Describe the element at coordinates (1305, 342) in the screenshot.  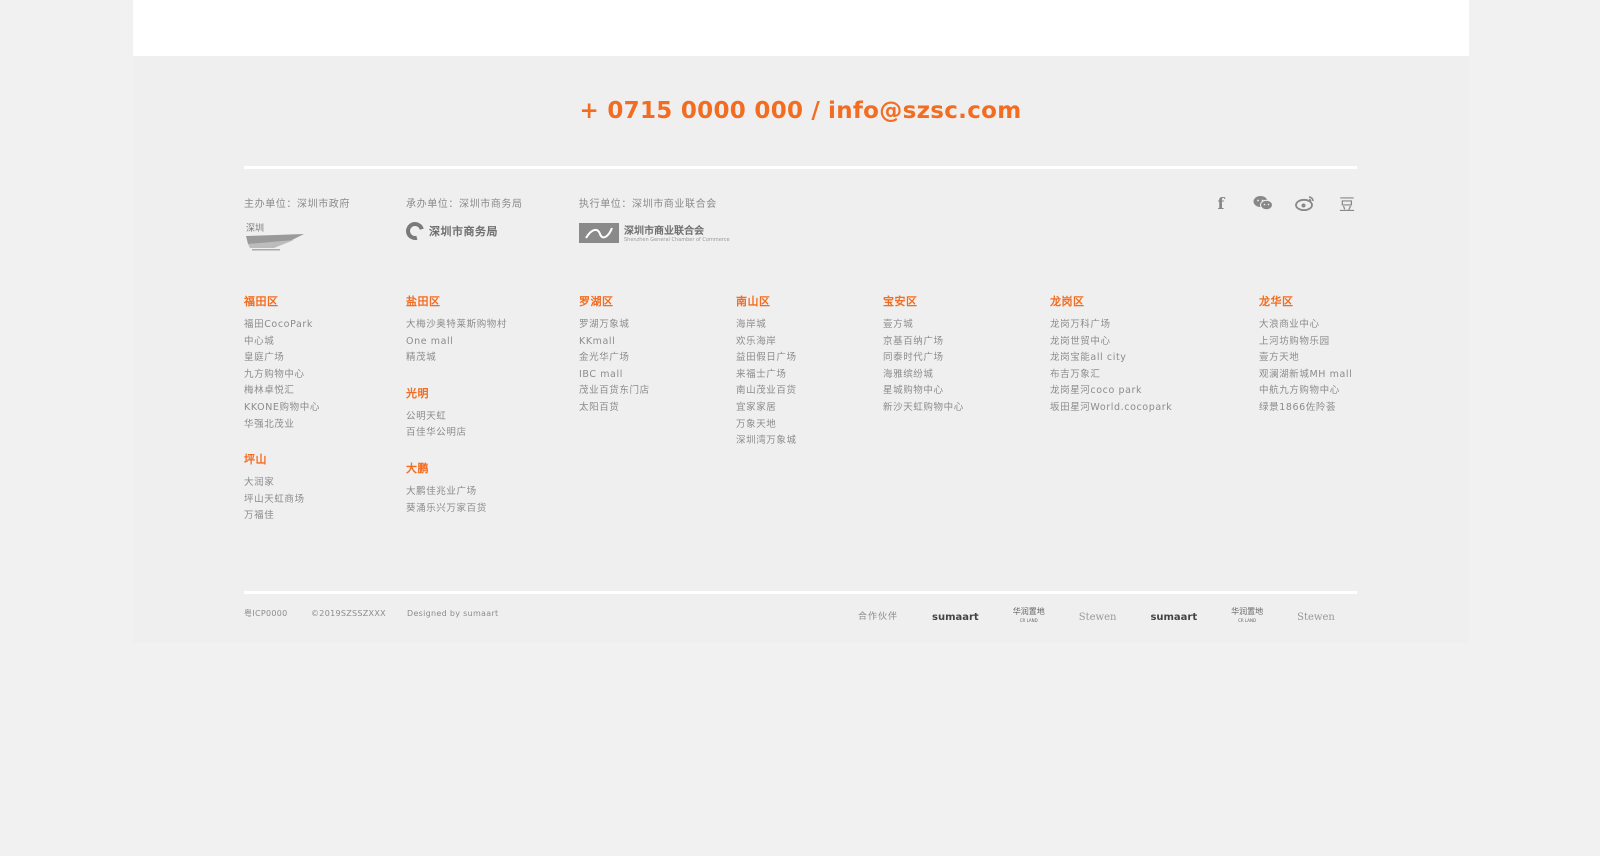
I see `list-item: 上河坊购物乐园` at that location.